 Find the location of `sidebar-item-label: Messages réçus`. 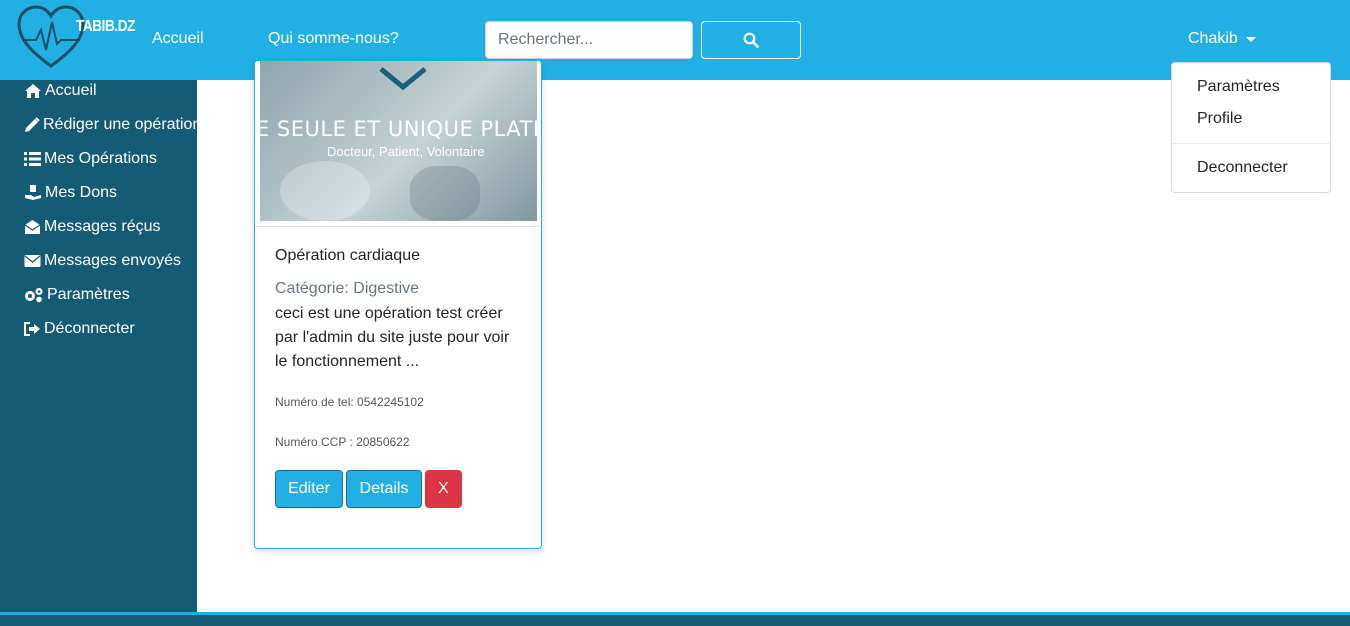

sidebar-item-label: Messages réçus is located at coordinates (102, 226).